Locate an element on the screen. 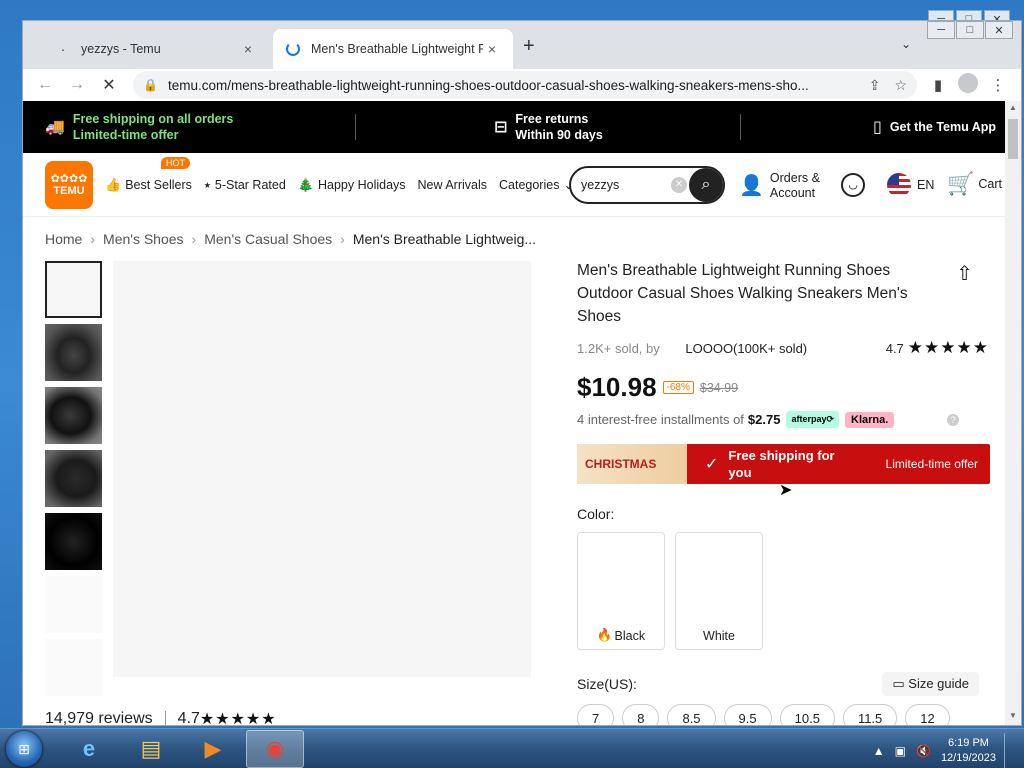 This screenshot has width=1024, height=768. media-player-icon: ▶ is located at coordinates (213, 749).